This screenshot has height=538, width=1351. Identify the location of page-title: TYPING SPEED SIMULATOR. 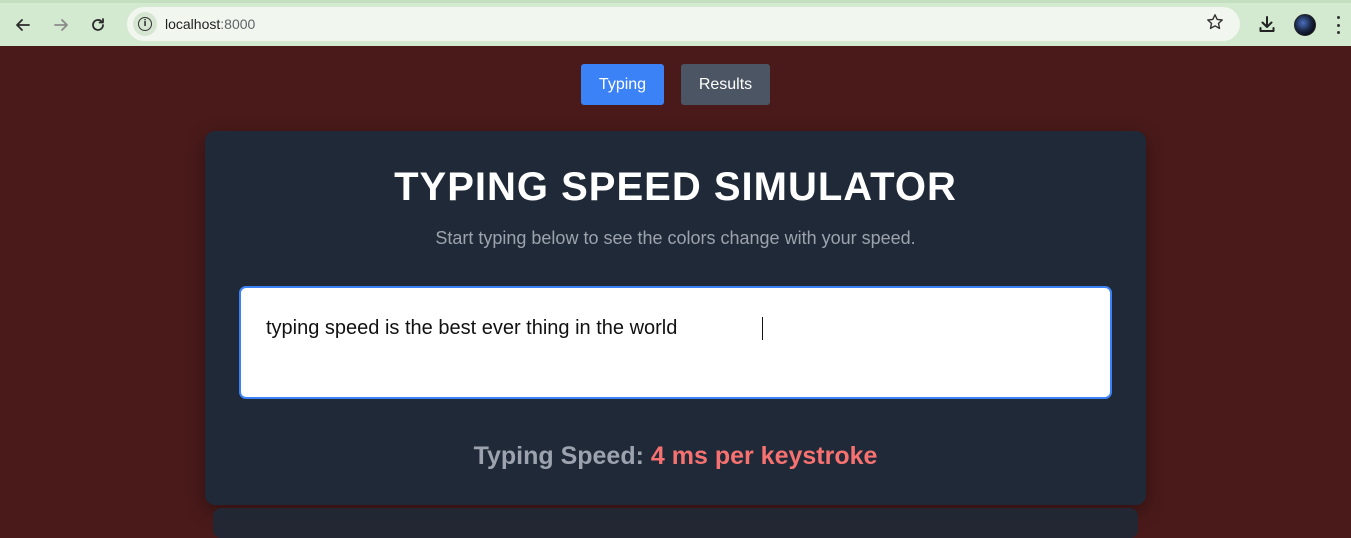
(675, 187).